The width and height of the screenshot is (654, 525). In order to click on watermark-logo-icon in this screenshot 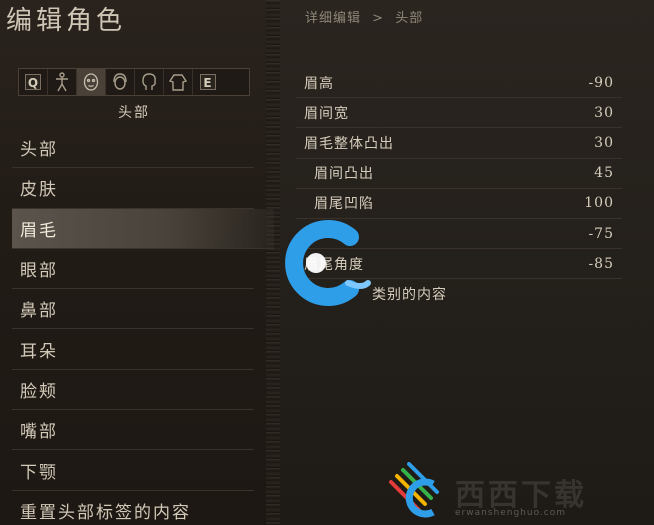, I will do `click(326, 263)`.